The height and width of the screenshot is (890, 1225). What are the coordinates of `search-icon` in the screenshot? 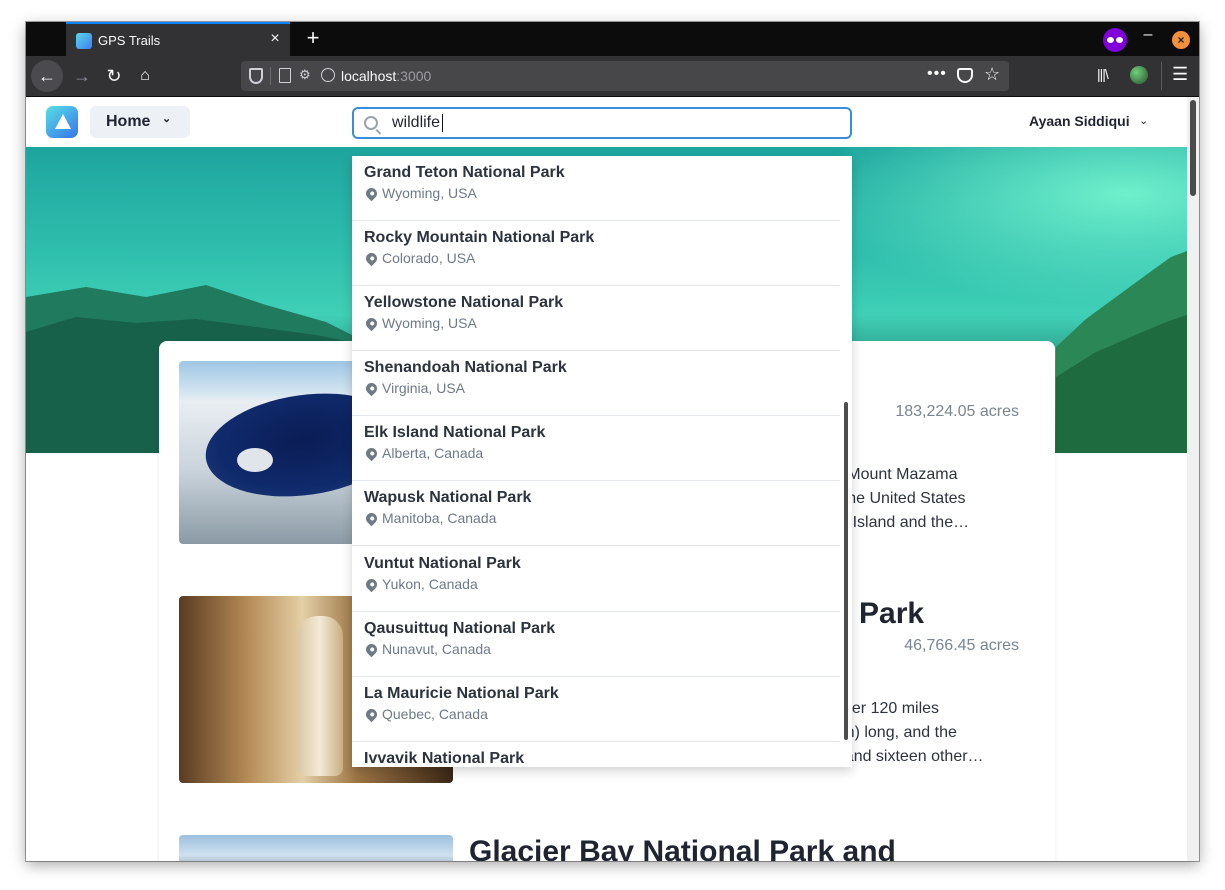 It's located at (371, 123).